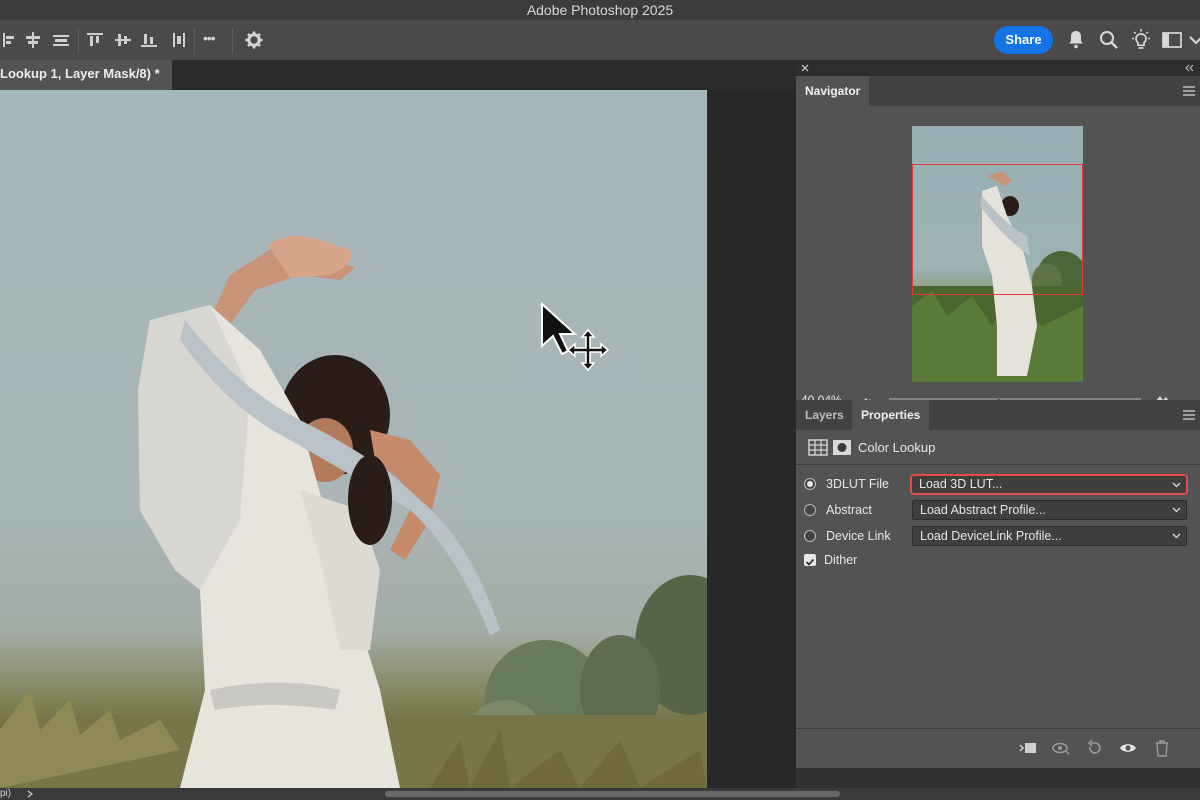 This screenshot has height=800, width=1200. Describe the element at coordinates (33, 40) in the screenshot. I see `align-horizontal-centers-icon` at that location.